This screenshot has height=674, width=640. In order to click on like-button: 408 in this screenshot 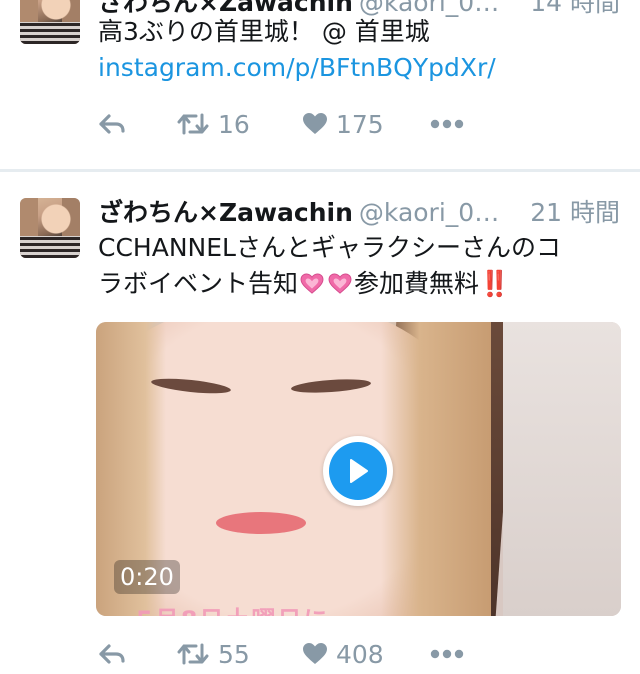, I will do `click(343, 654)`.